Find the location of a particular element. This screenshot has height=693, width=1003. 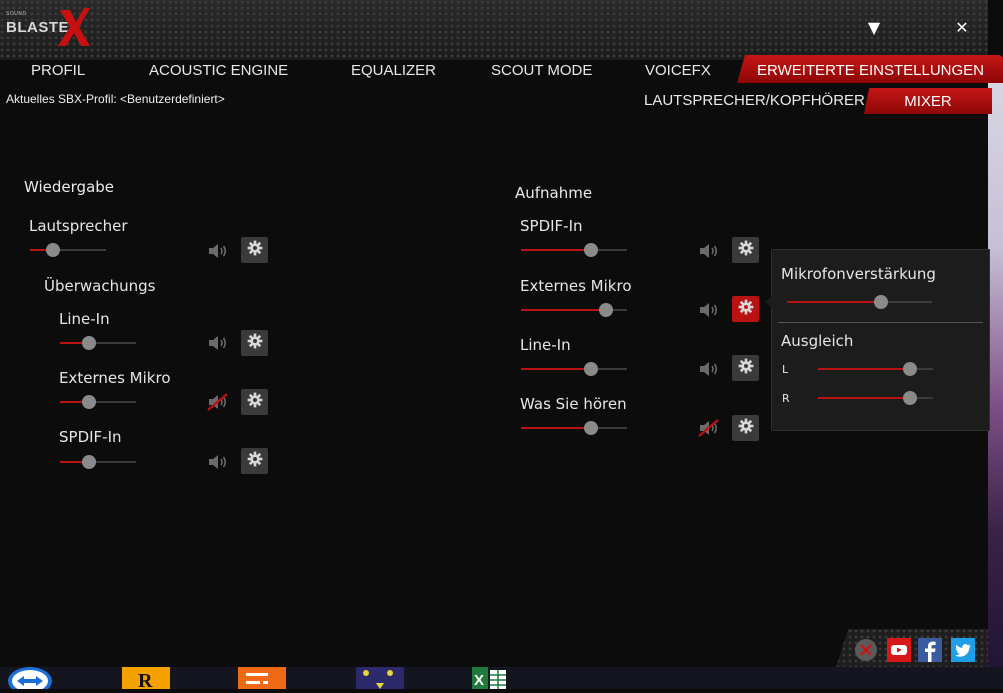

windows-taskbar: R X is located at coordinates (501, 680).